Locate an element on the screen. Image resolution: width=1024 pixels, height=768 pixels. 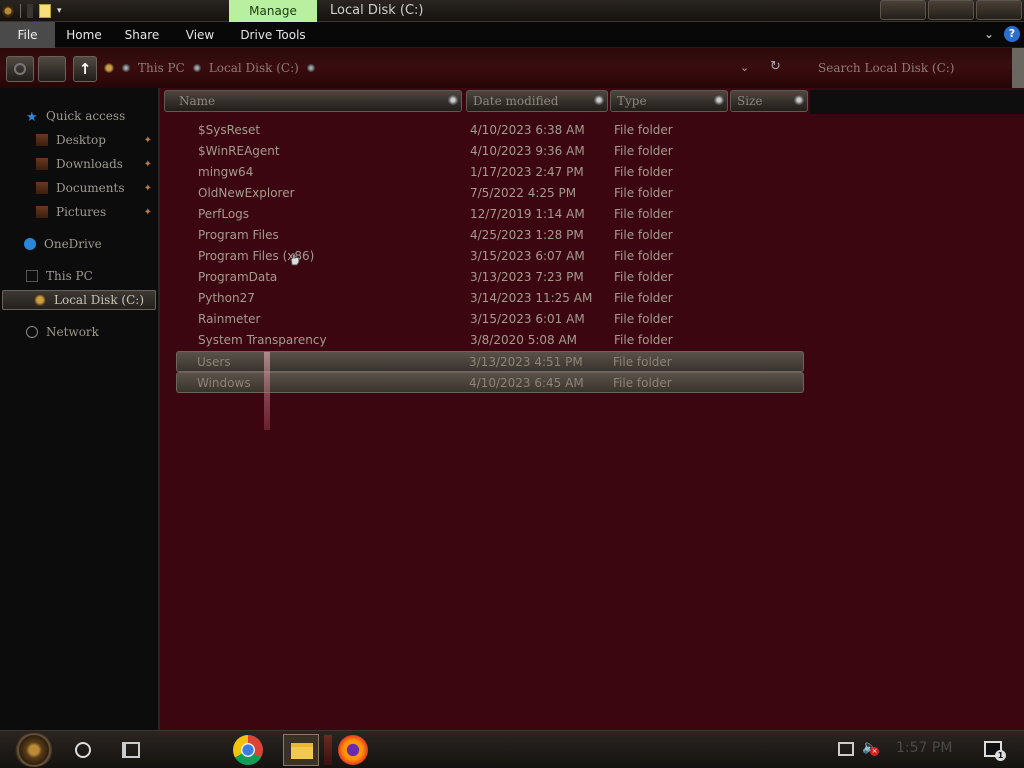
file-explorer-icon is located at coordinates (301, 750).